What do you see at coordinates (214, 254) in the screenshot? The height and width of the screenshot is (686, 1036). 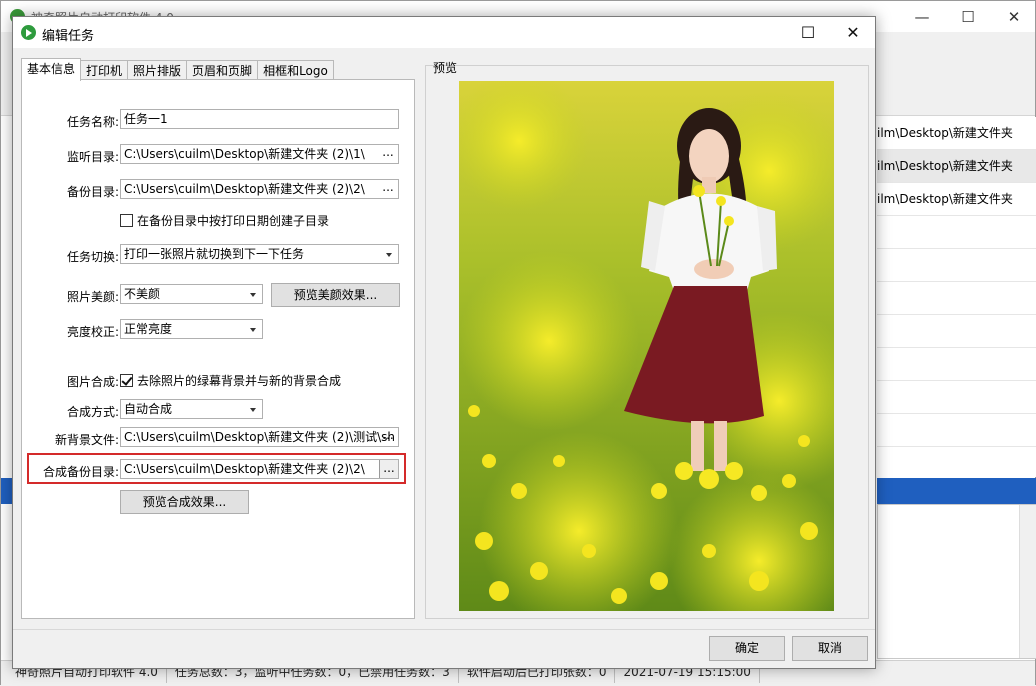 I see `task-switch-value: 打印一张照片就切换到下一下任务` at bounding box center [214, 254].